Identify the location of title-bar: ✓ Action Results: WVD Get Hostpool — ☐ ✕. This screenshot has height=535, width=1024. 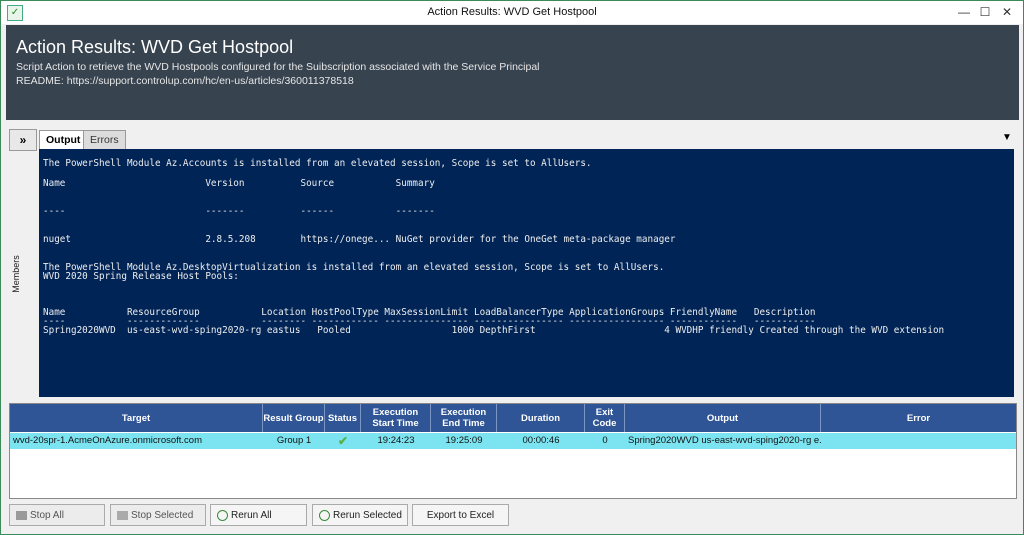
(512, 12).